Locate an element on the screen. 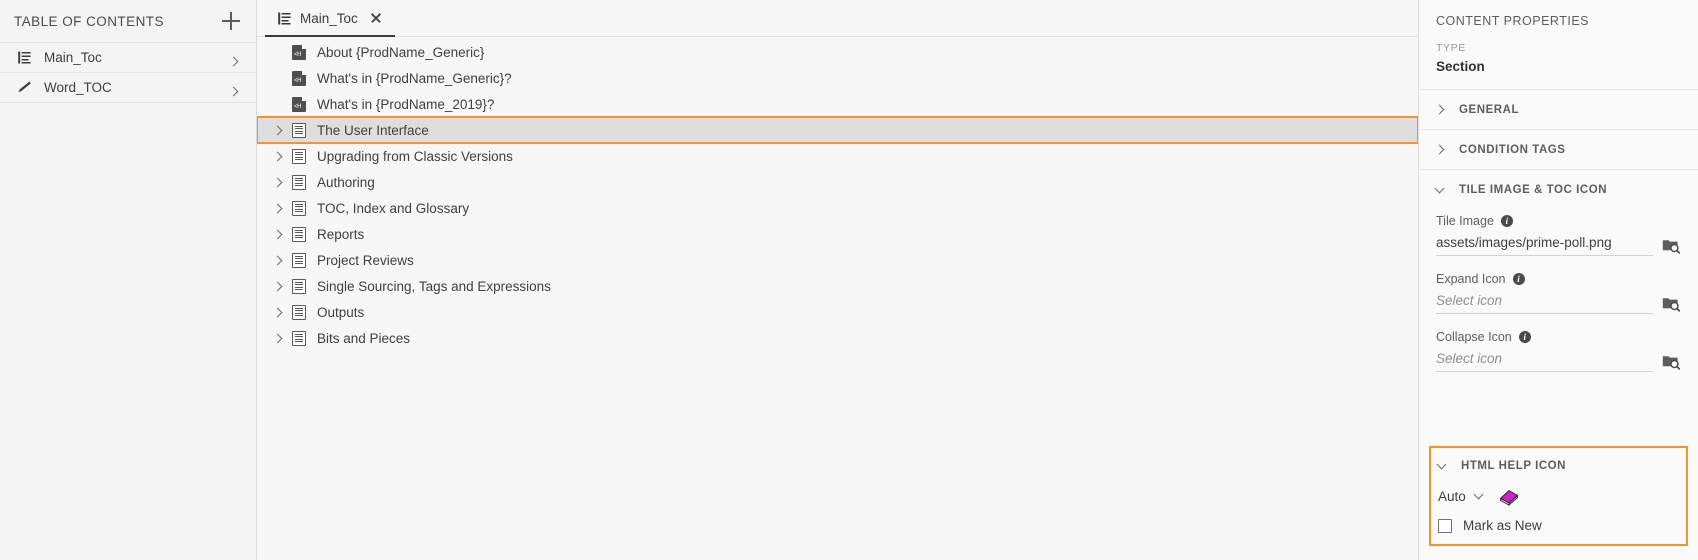 Image resolution: width=1698 pixels, height=560 pixels. field-collapse-icon: Collapse Icon i is located at coordinates (1558, 351).